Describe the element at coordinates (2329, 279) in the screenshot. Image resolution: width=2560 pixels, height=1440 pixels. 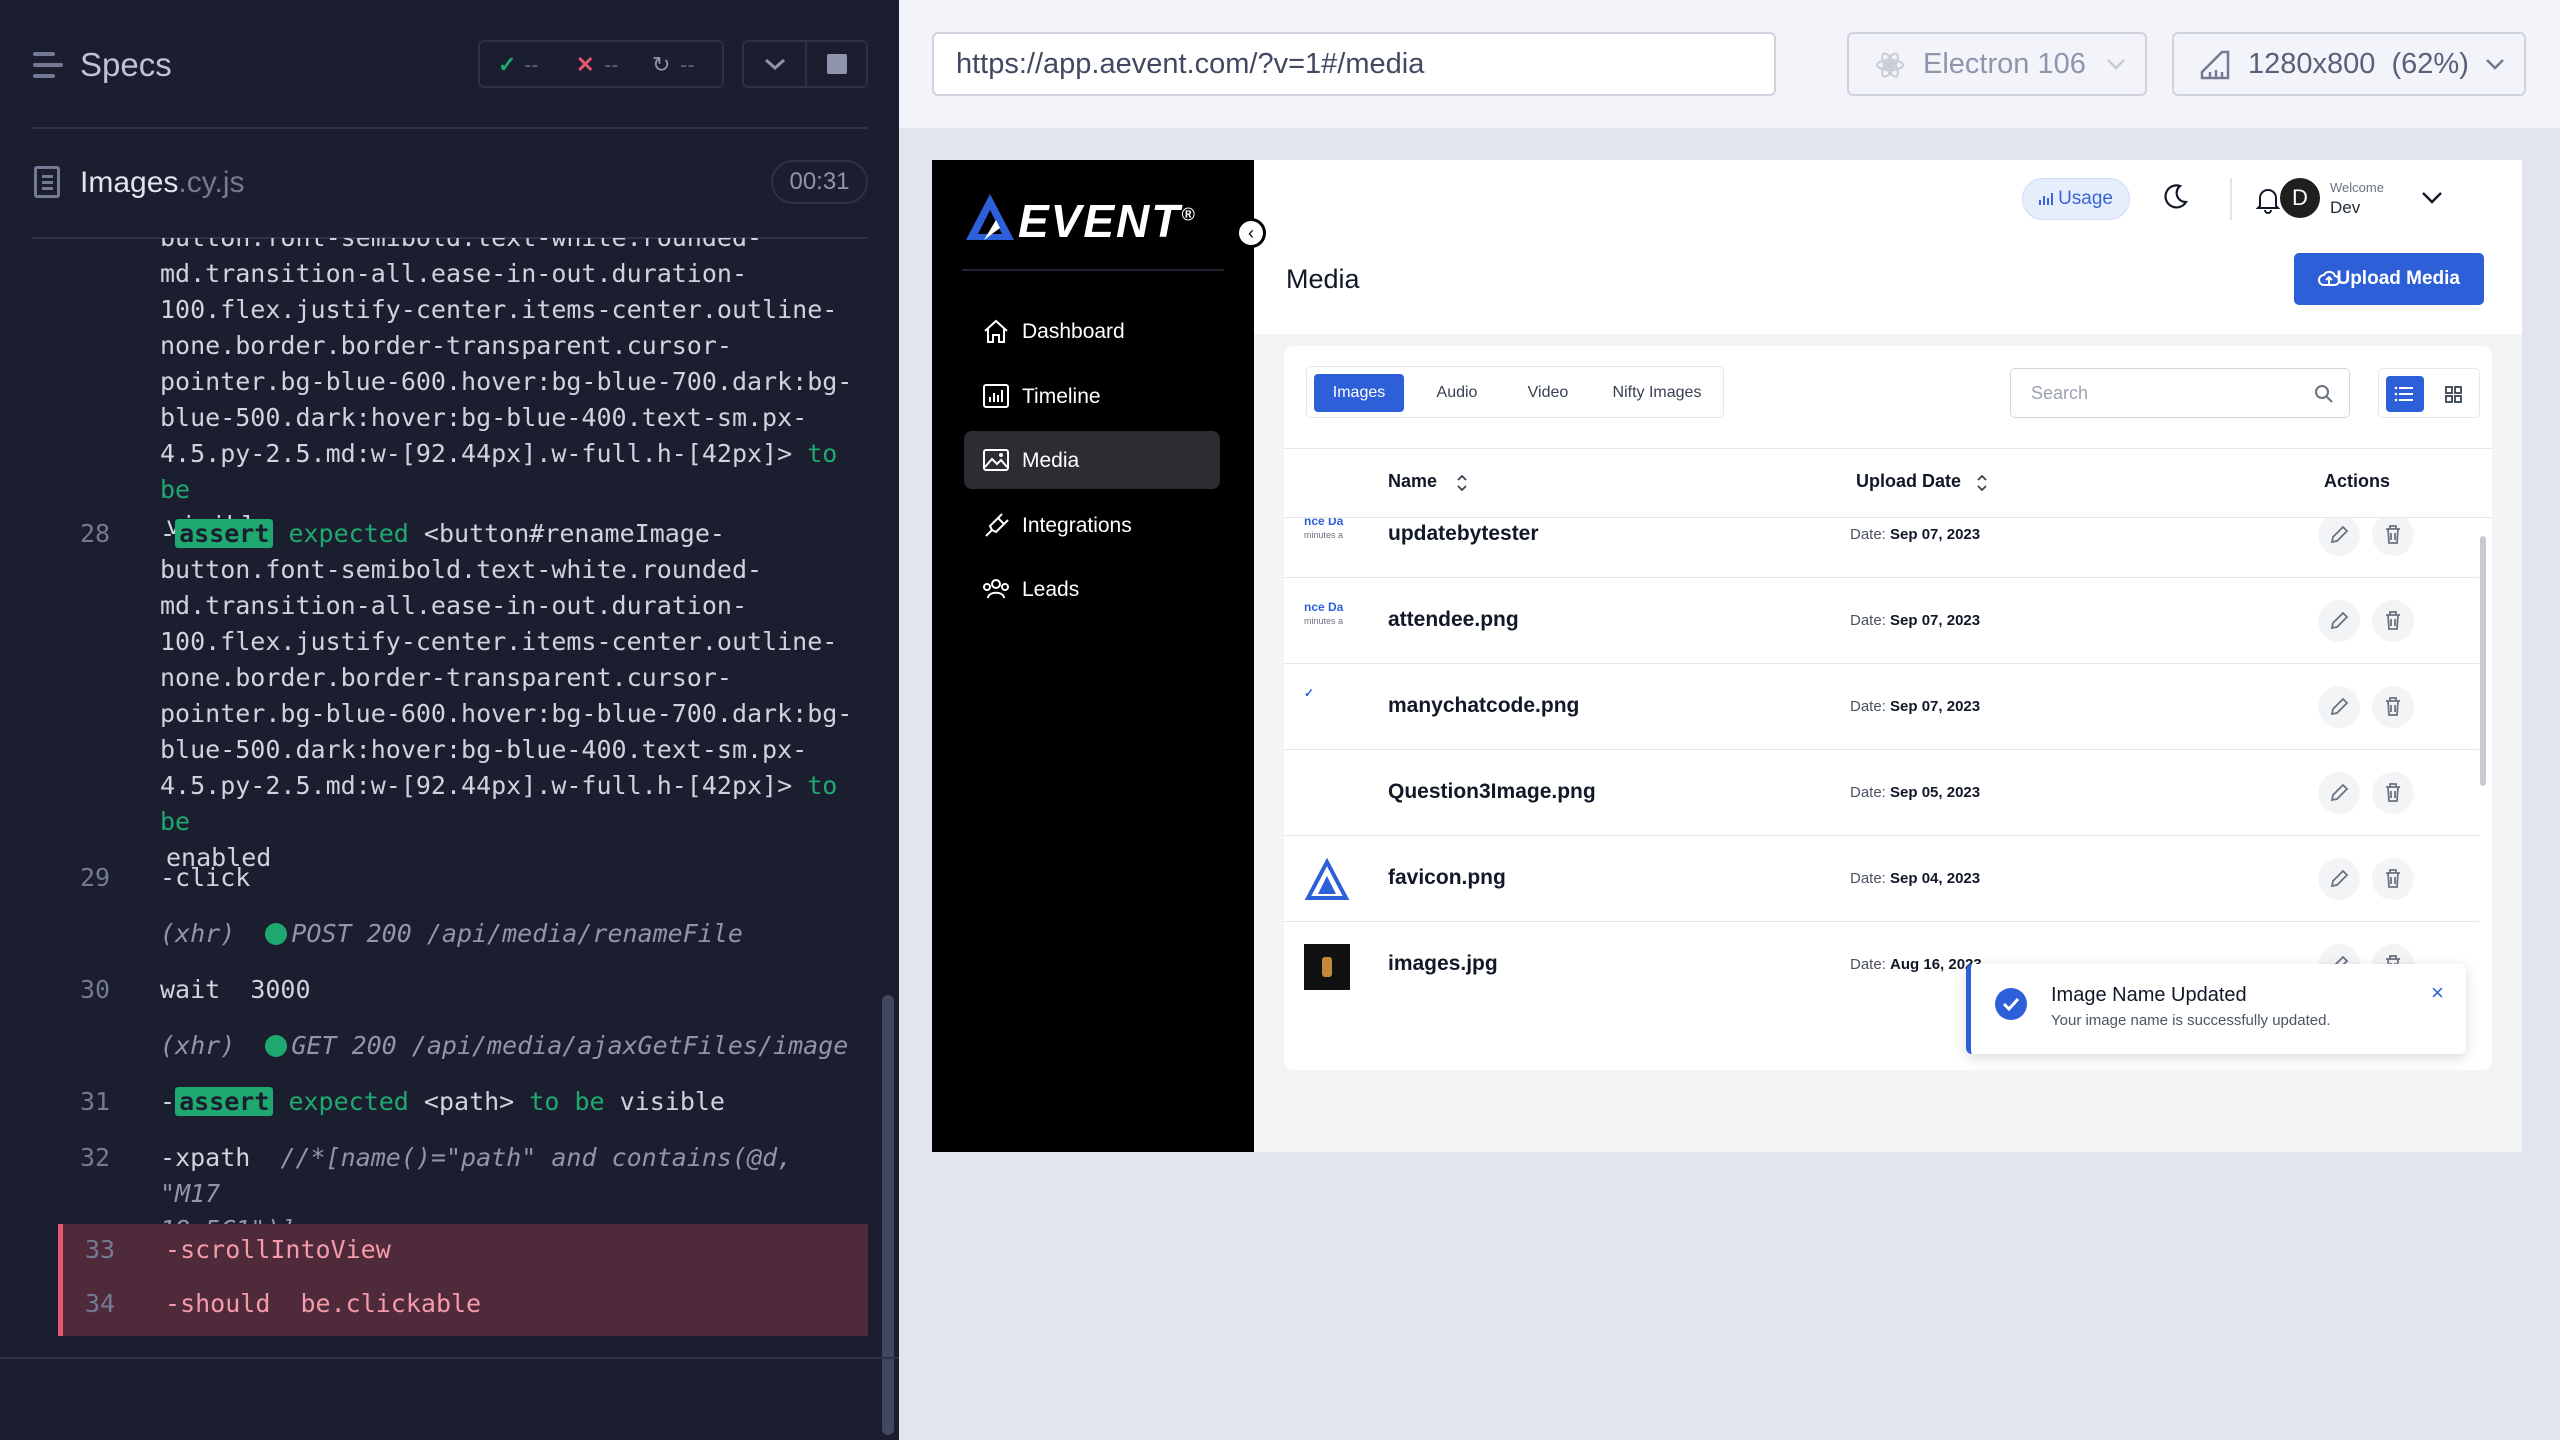
I see `cloud-upload-icon` at that location.